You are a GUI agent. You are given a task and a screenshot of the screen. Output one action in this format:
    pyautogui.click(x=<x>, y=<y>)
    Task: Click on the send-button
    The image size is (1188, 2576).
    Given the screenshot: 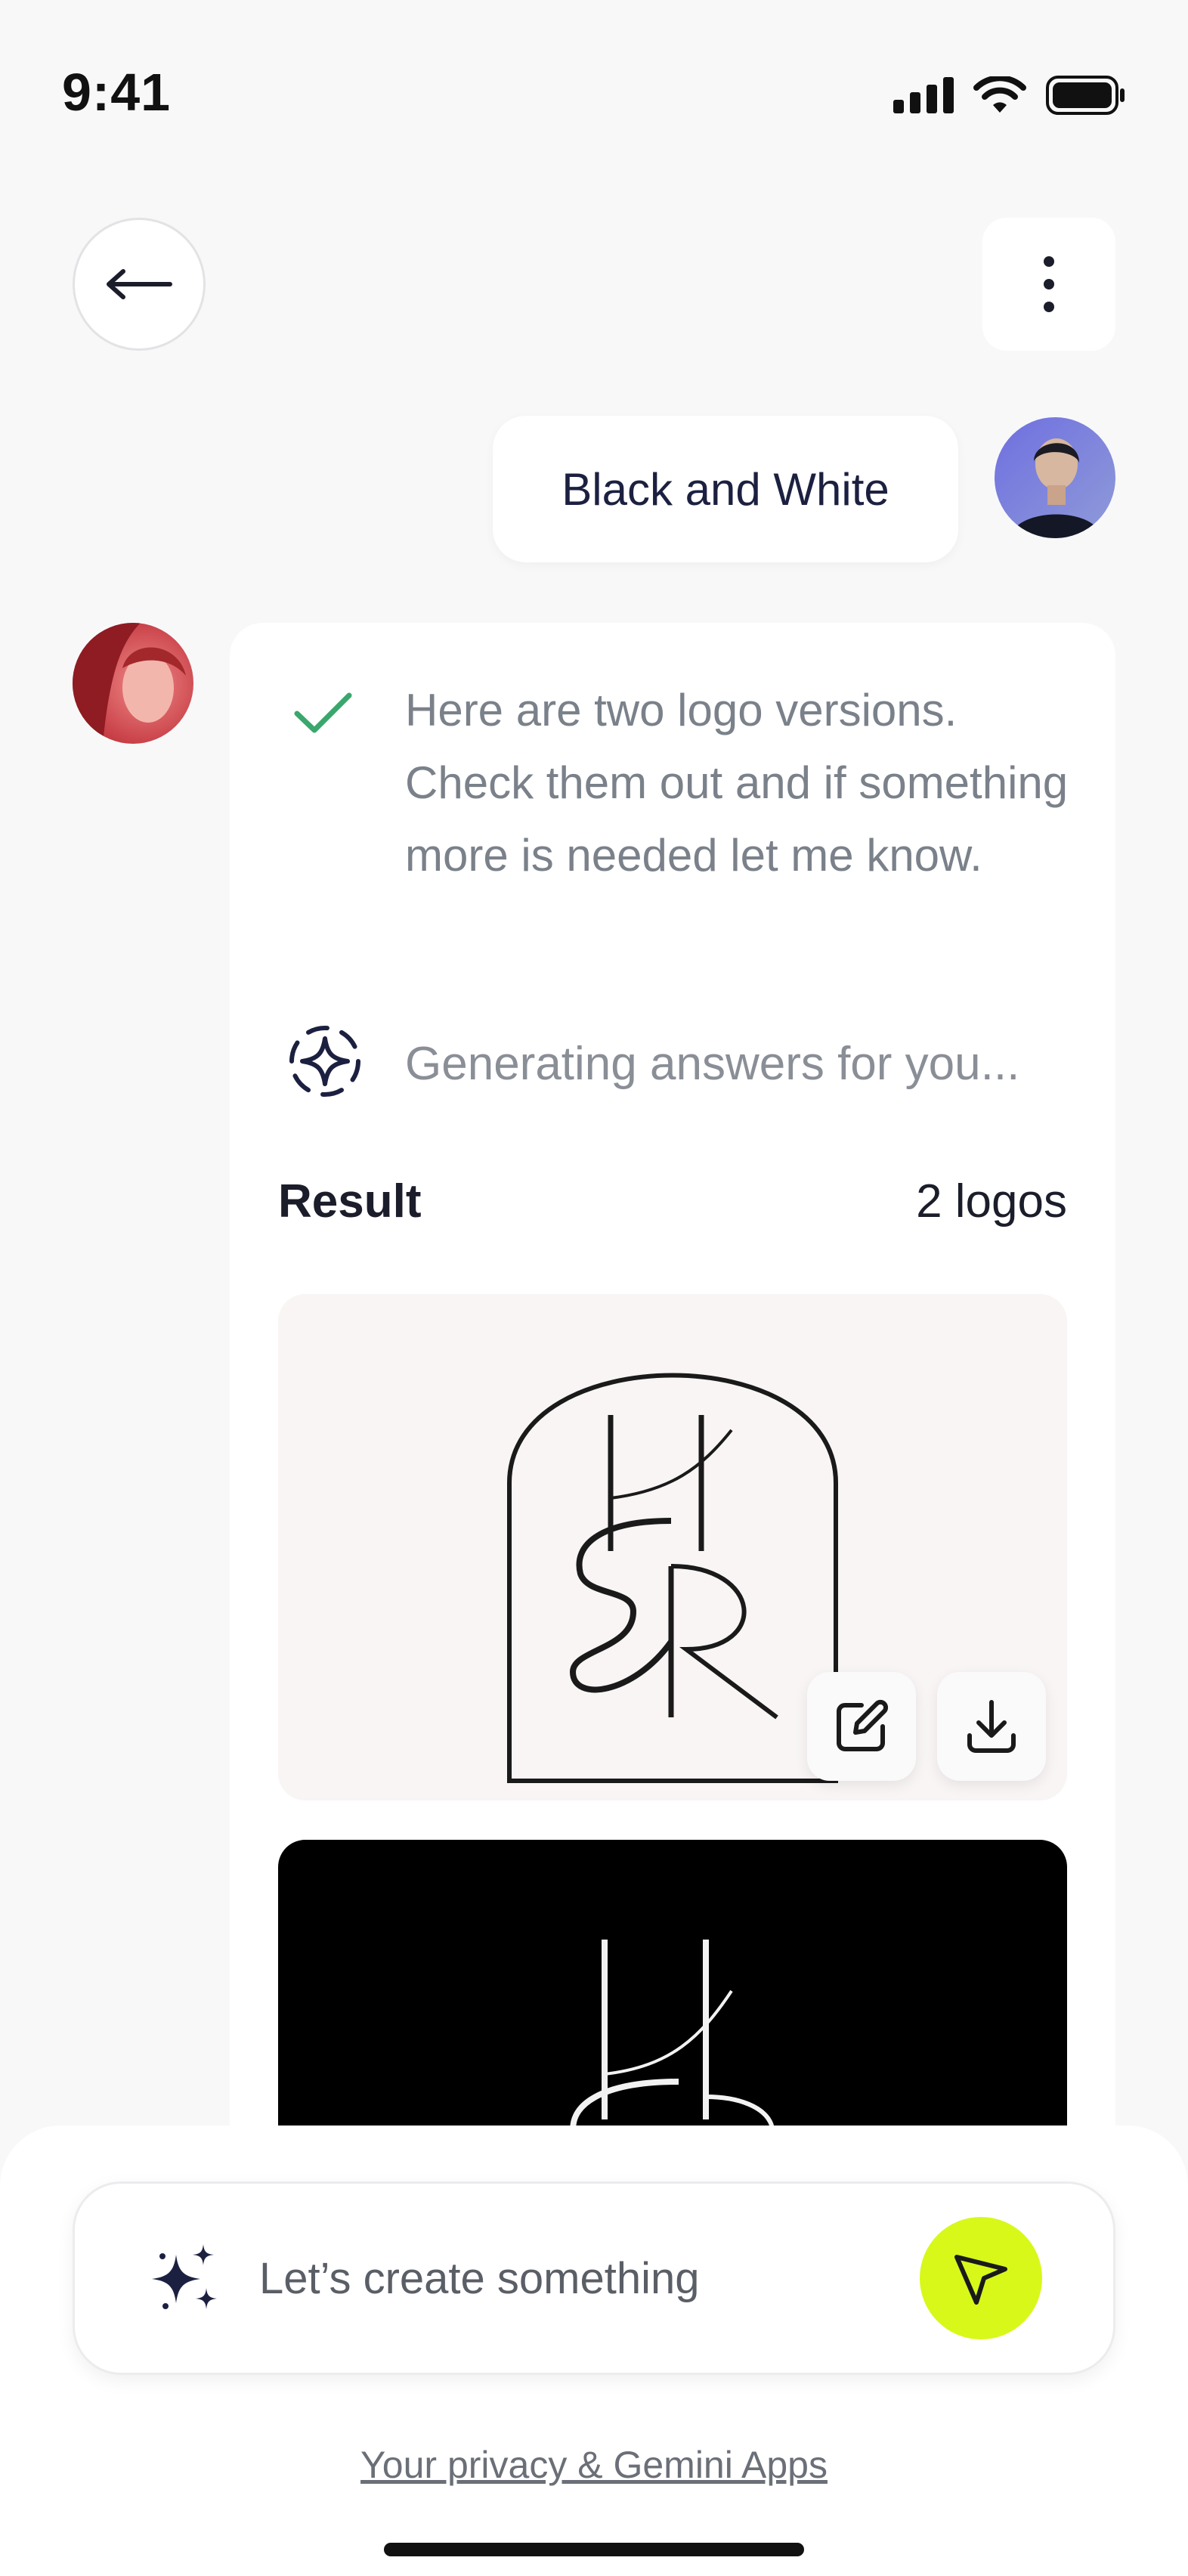 What is the action you would take?
    pyautogui.click(x=981, y=2278)
    